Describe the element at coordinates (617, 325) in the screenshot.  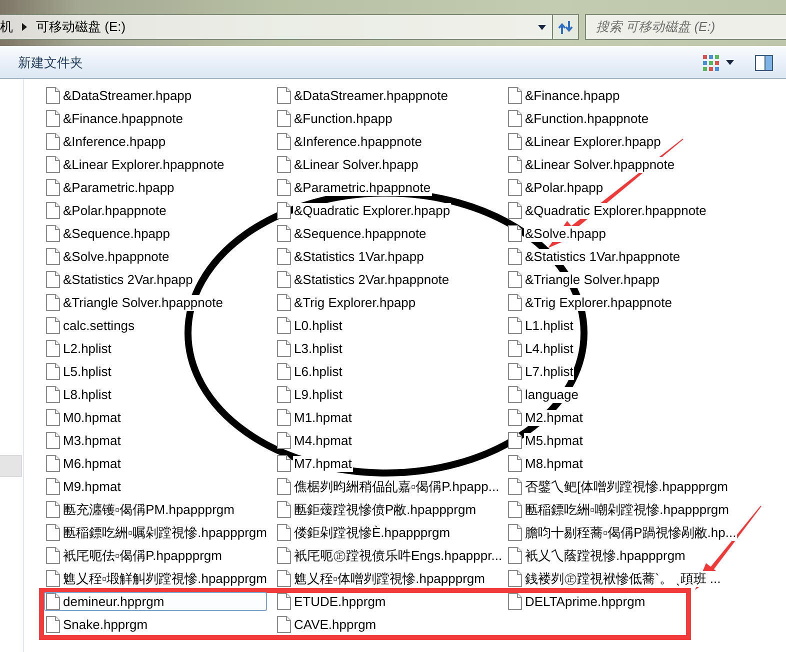
I see `file-item: L1.hplist` at that location.